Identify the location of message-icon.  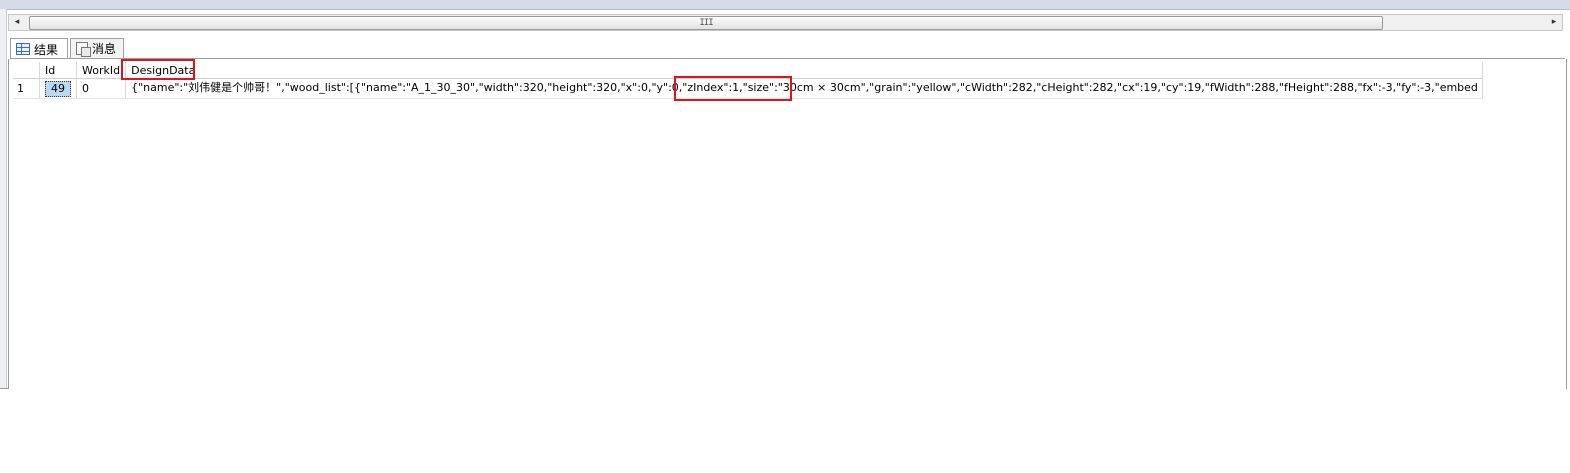
(83, 49).